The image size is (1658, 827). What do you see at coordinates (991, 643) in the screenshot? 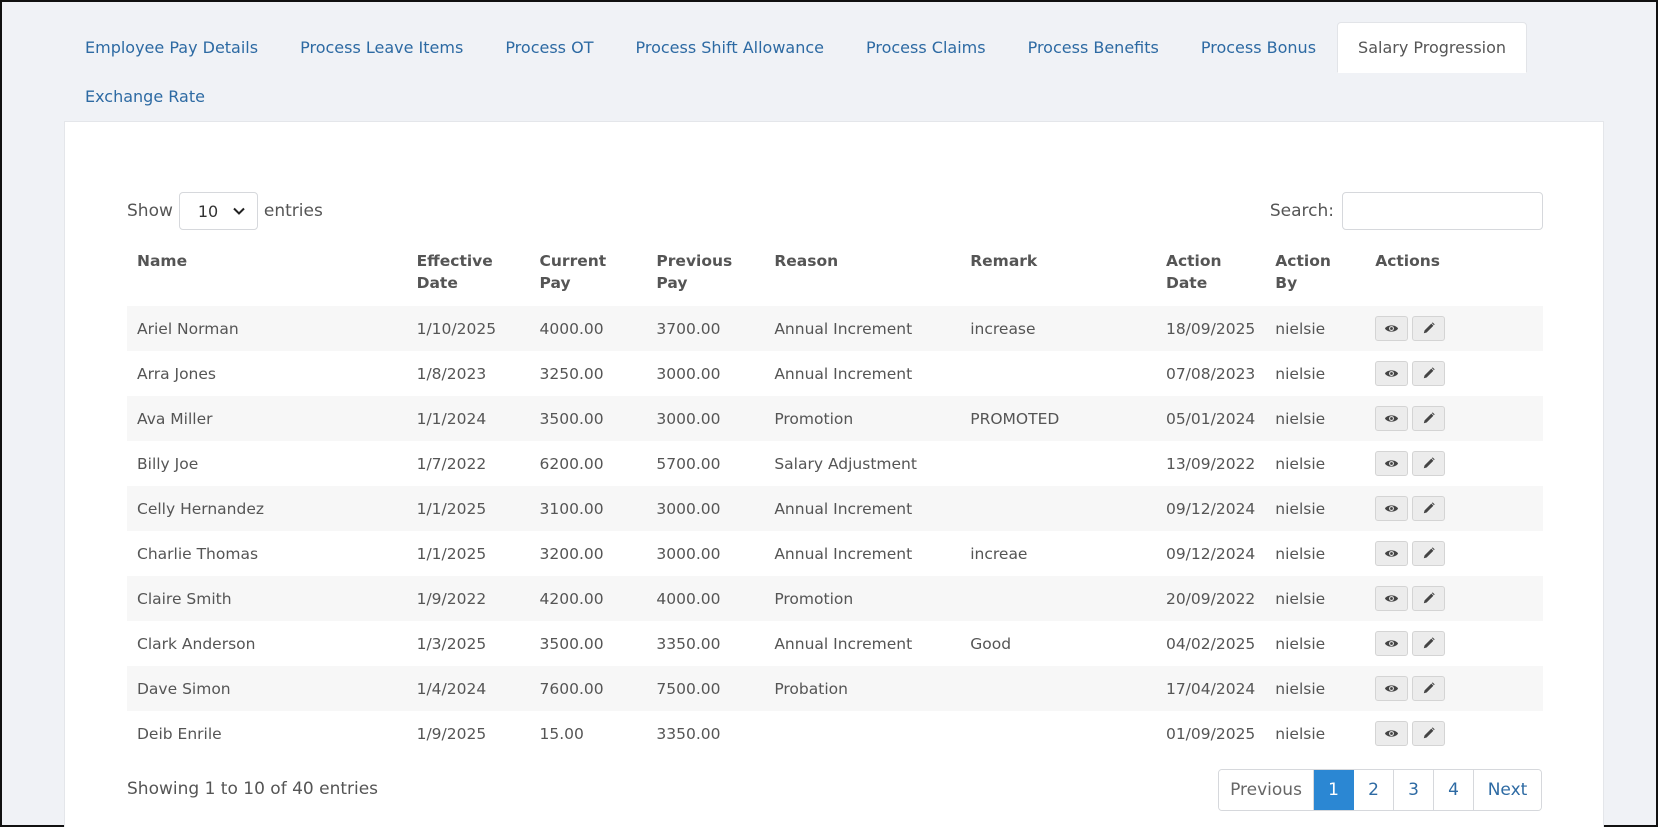
I see `cell-remark: Good` at bounding box center [991, 643].